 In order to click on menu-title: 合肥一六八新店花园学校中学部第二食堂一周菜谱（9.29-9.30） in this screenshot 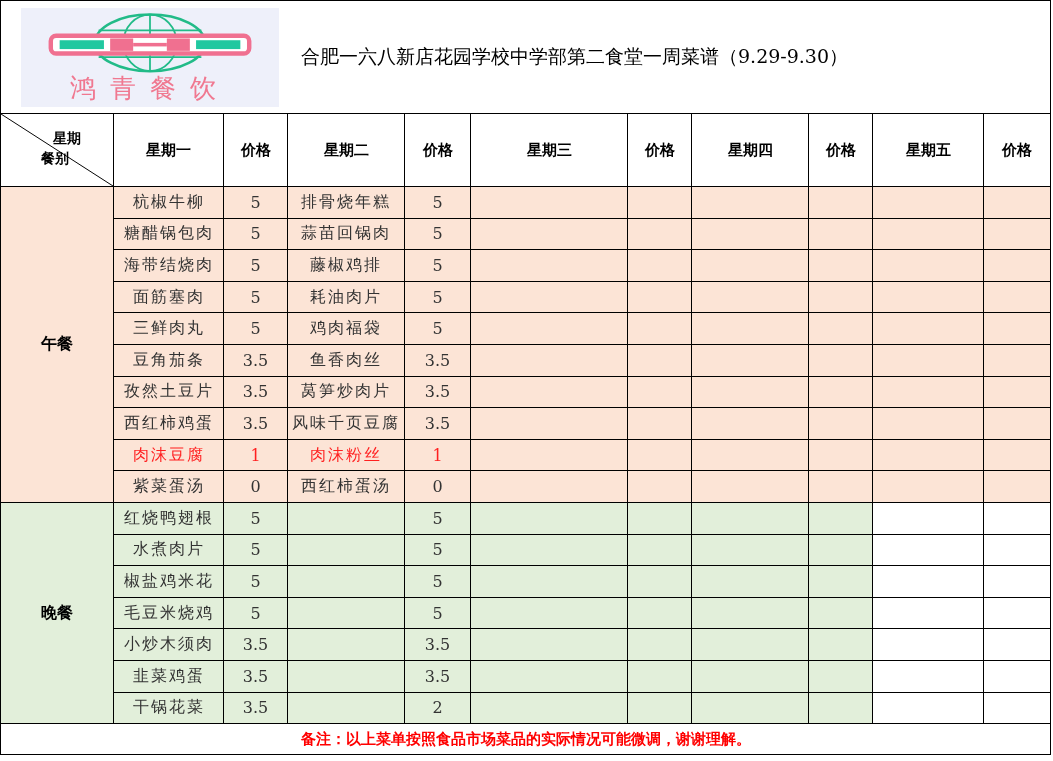, I will do `click(575, 56)`.